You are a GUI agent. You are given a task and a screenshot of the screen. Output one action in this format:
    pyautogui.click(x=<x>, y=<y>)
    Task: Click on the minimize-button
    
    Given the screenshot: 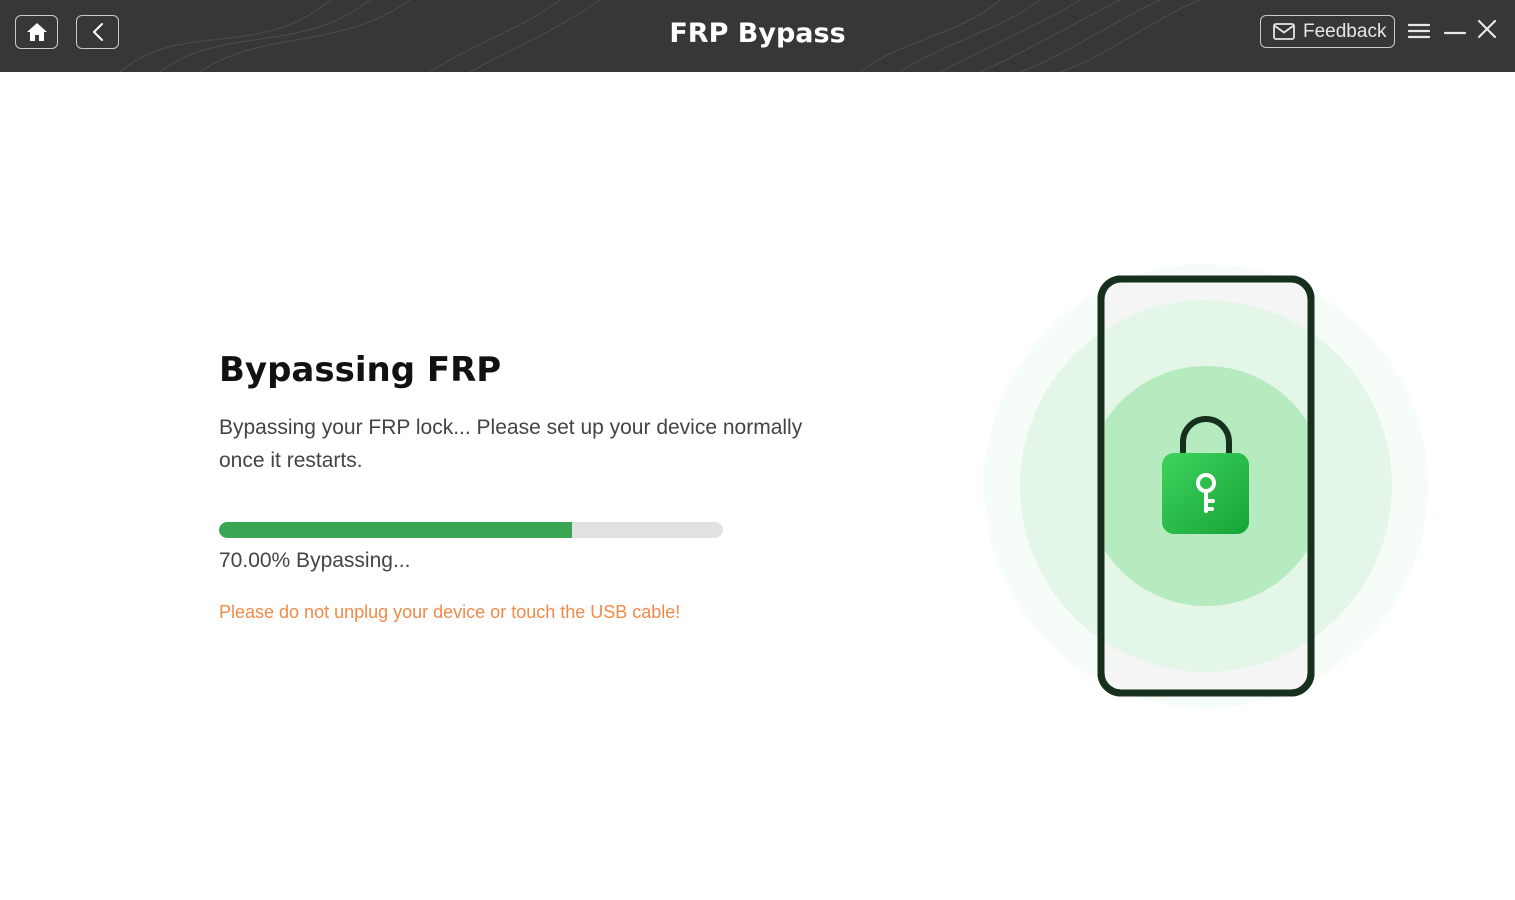 What is the action you would take?
    pyautogui.click(x=1455, y=27)
    